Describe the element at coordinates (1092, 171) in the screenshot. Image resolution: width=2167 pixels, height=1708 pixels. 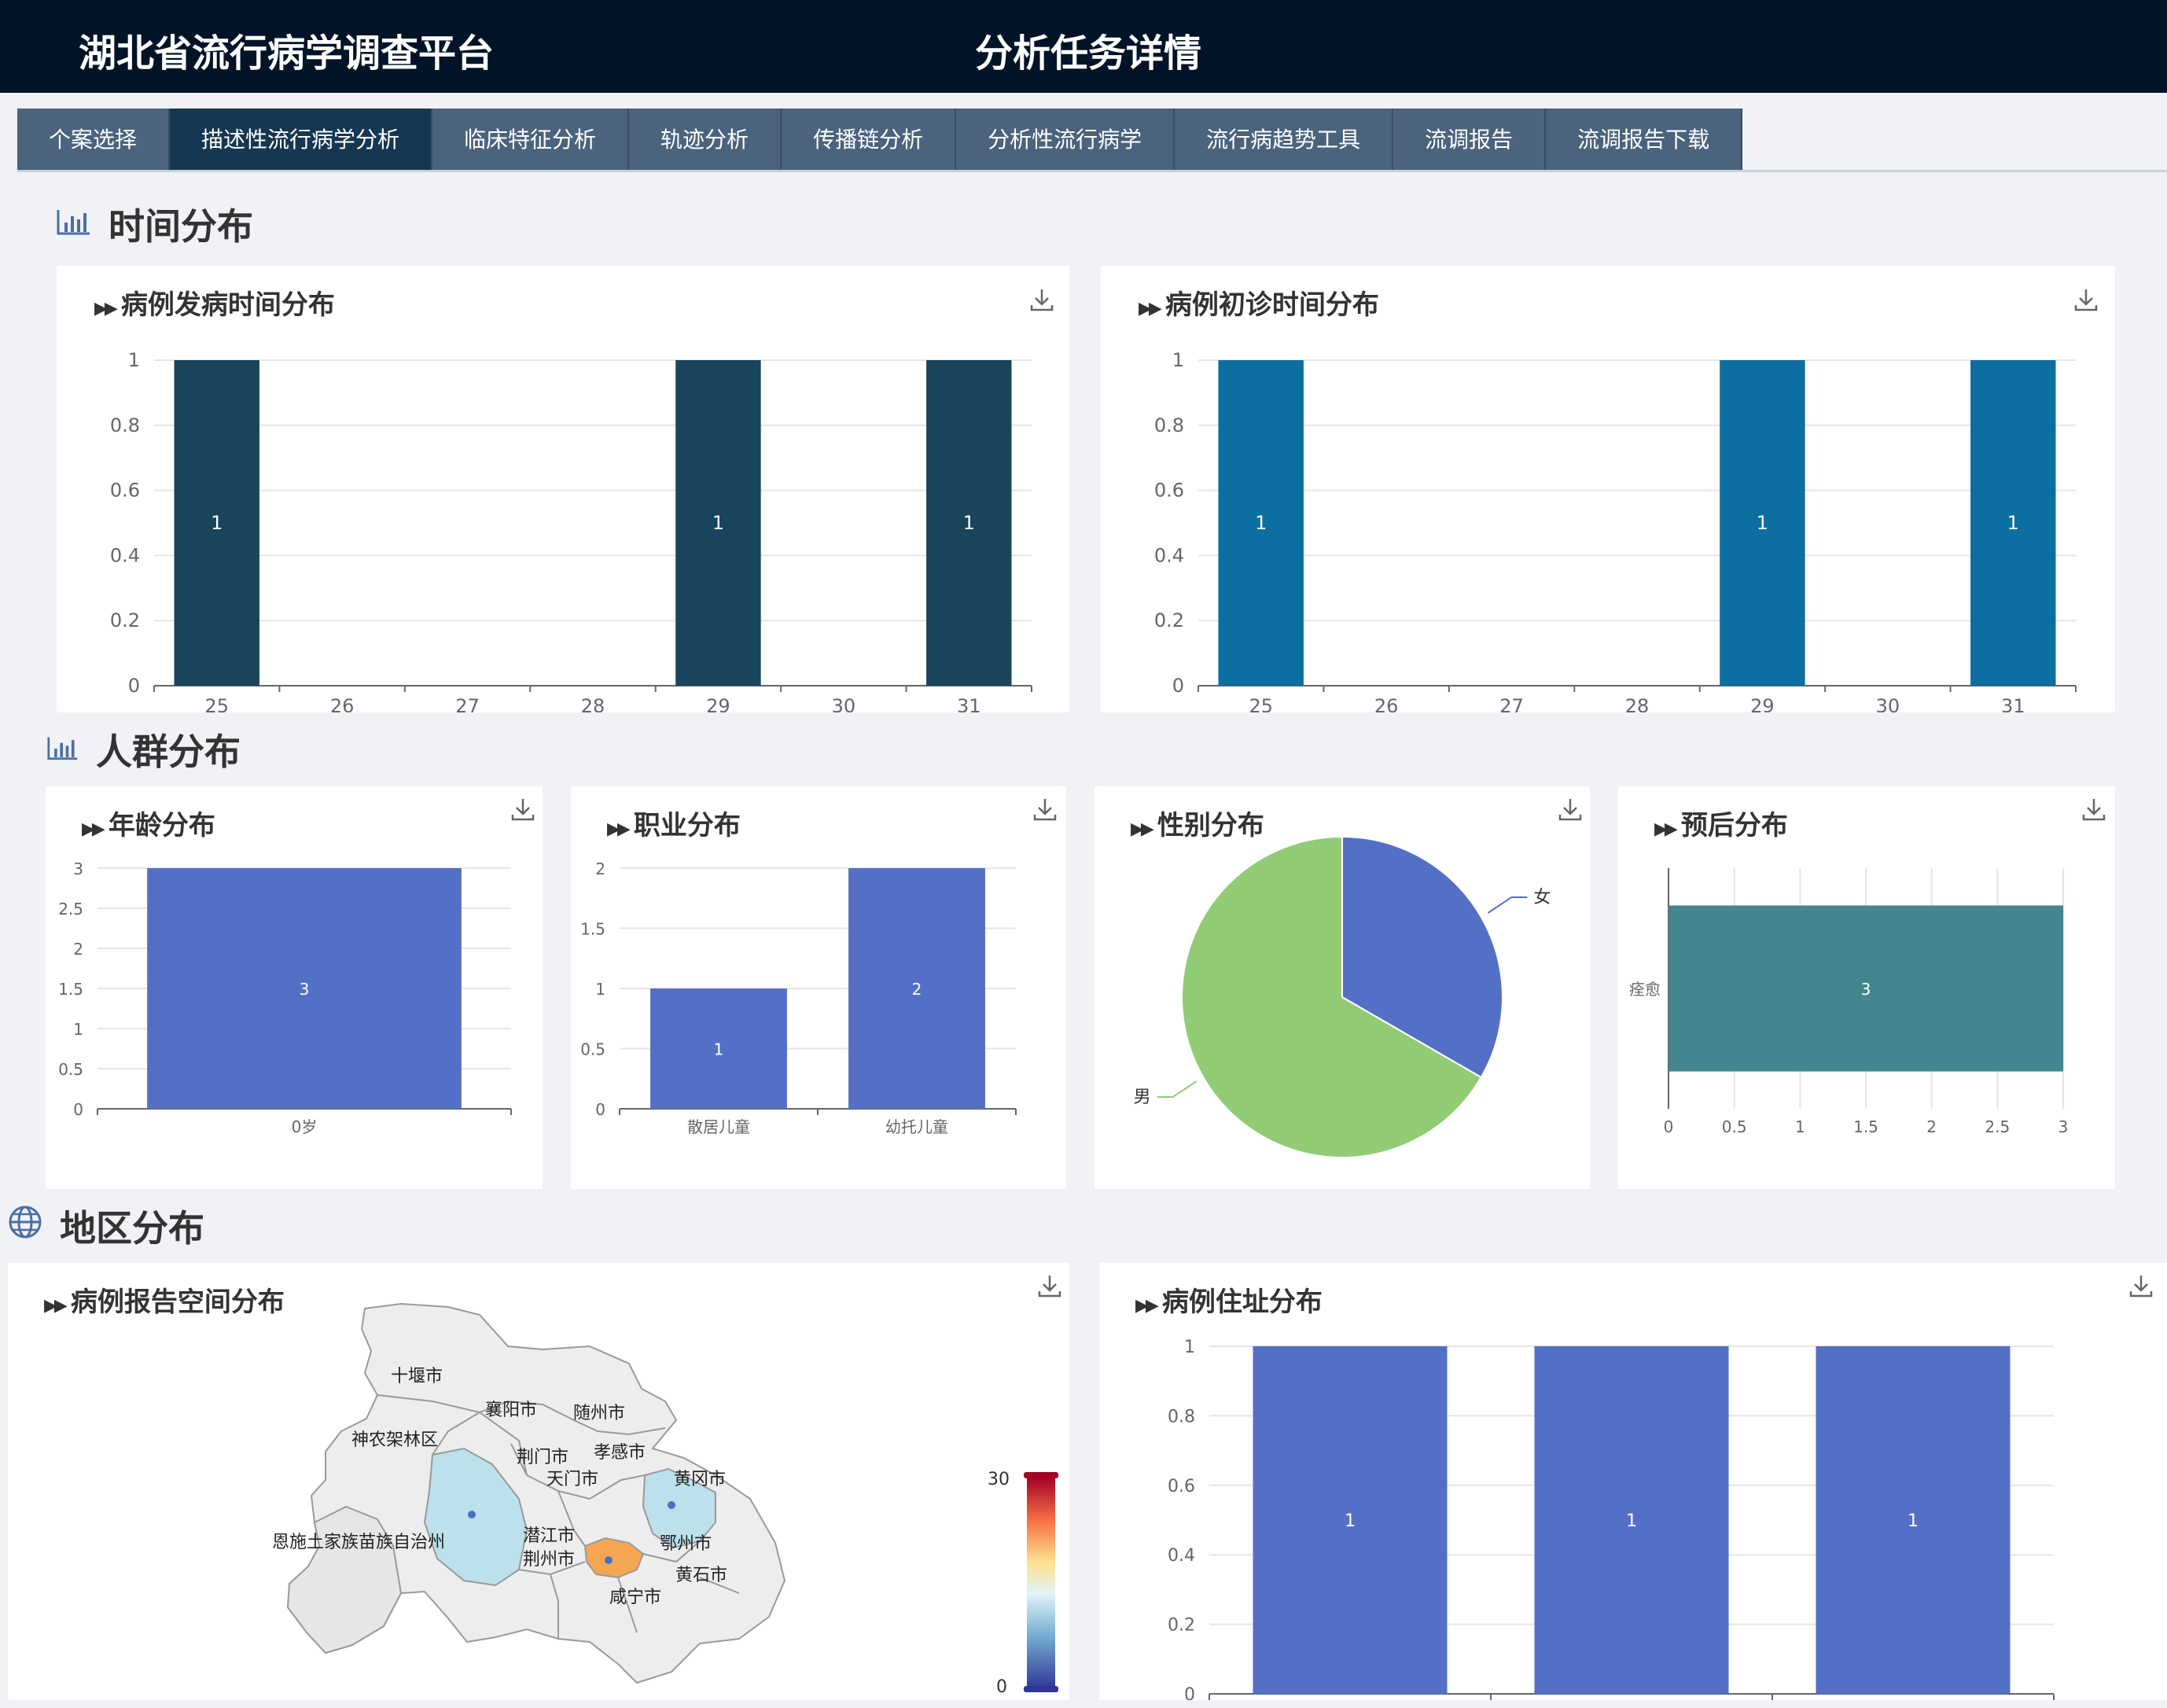
I see `tab-divider` at that location.